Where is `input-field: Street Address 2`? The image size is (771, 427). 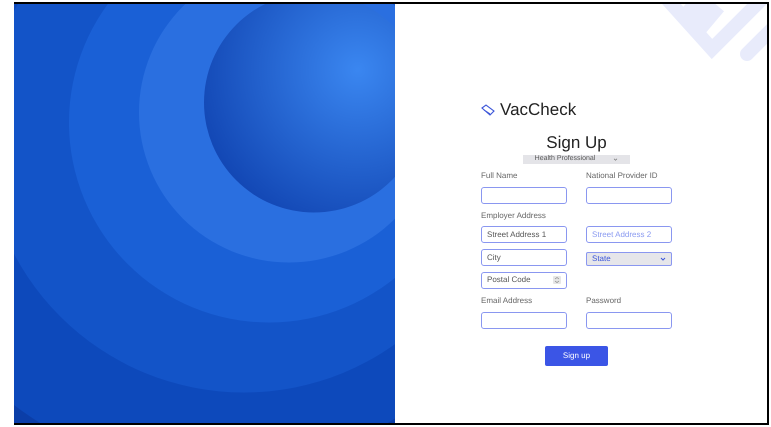
input-field: Street Address 2 is located at coordinates (629, 234).